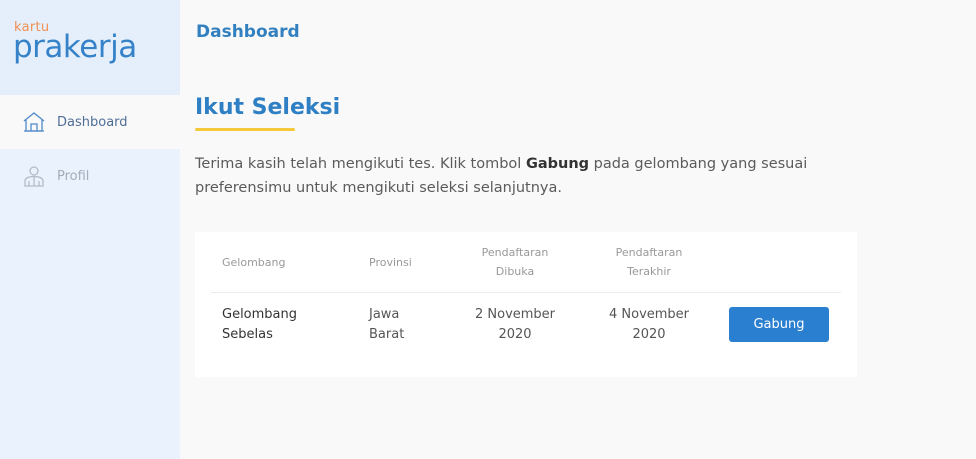 This screenshot has width=976, height=459. Describe the element at coordinates (73, 176) in the screenshot. I see `sidebar-item-label: Profil` at that location.